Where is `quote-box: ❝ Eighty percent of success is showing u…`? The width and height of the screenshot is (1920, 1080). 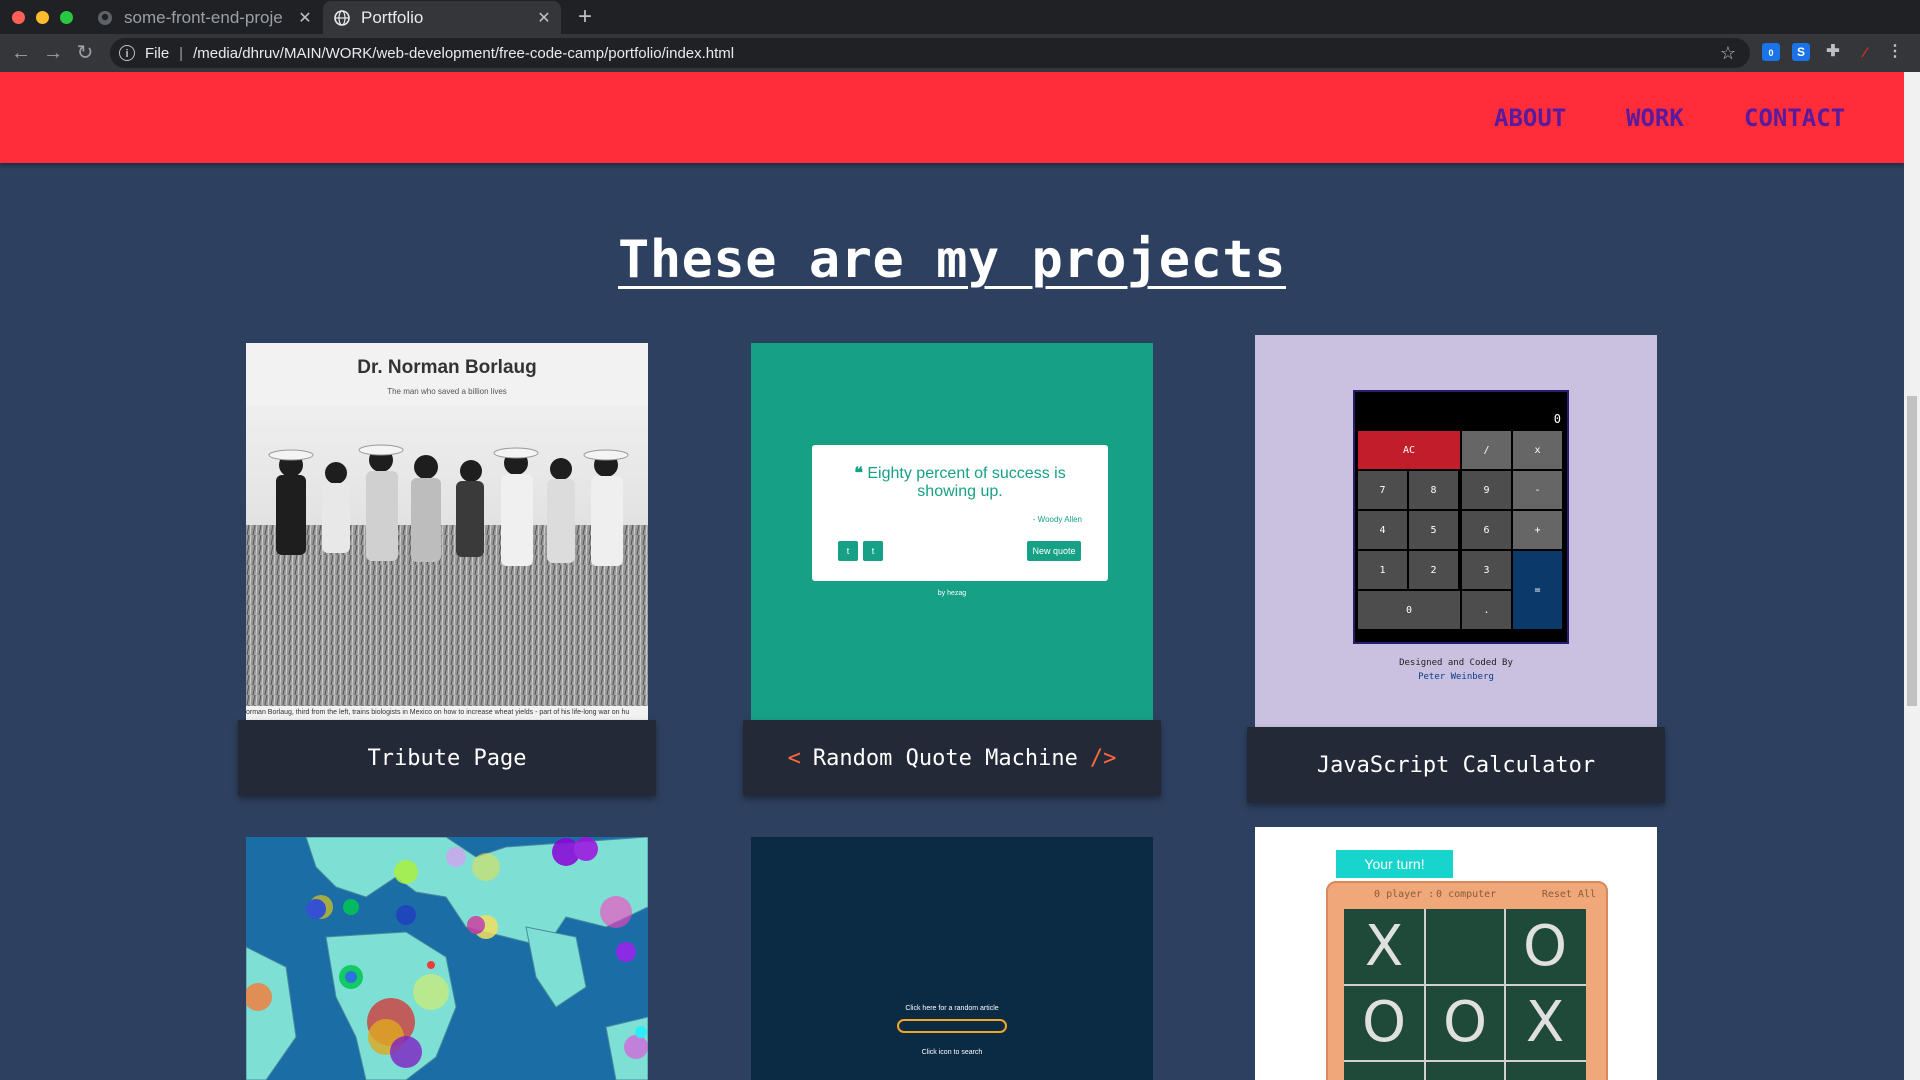 quote-box: ❝ Eighty percent of success is showing u… is located at coordinates (960, 513).